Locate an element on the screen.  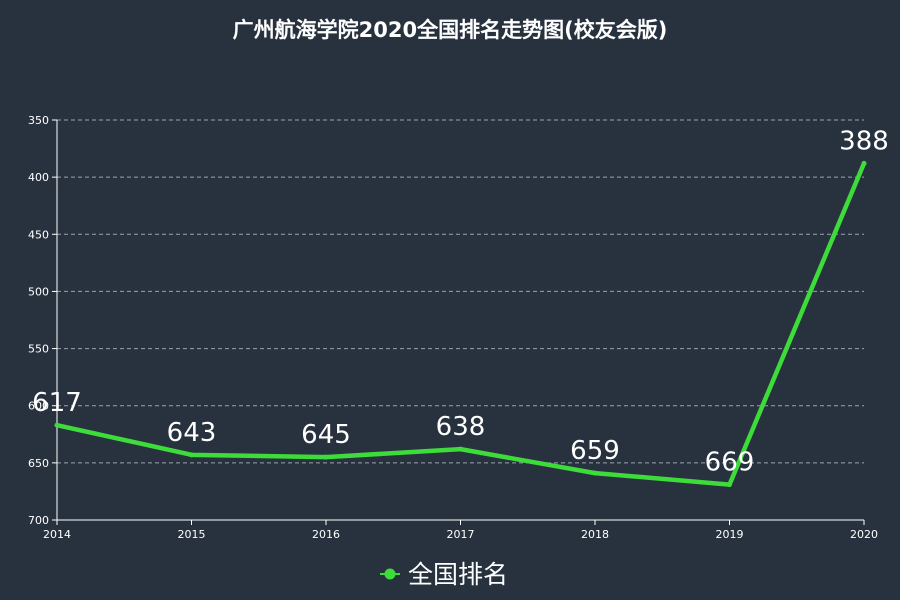
data-label: 645 is located at coordinates (326, 435).